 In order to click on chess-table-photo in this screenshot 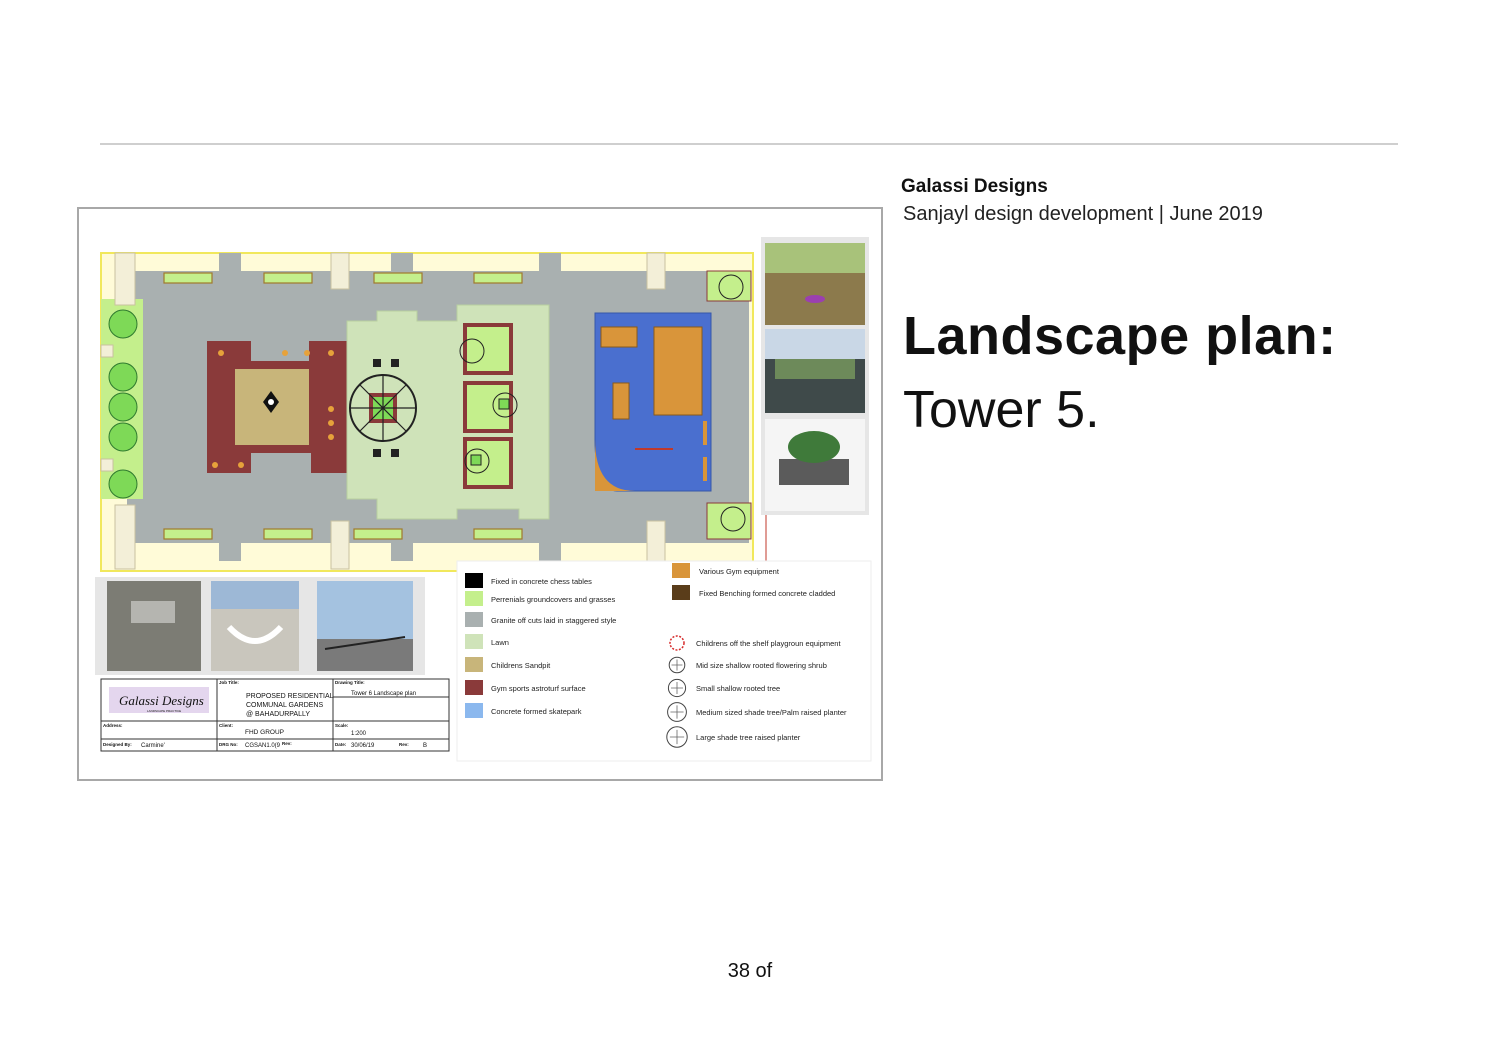, I will do `click(154, 626)`.